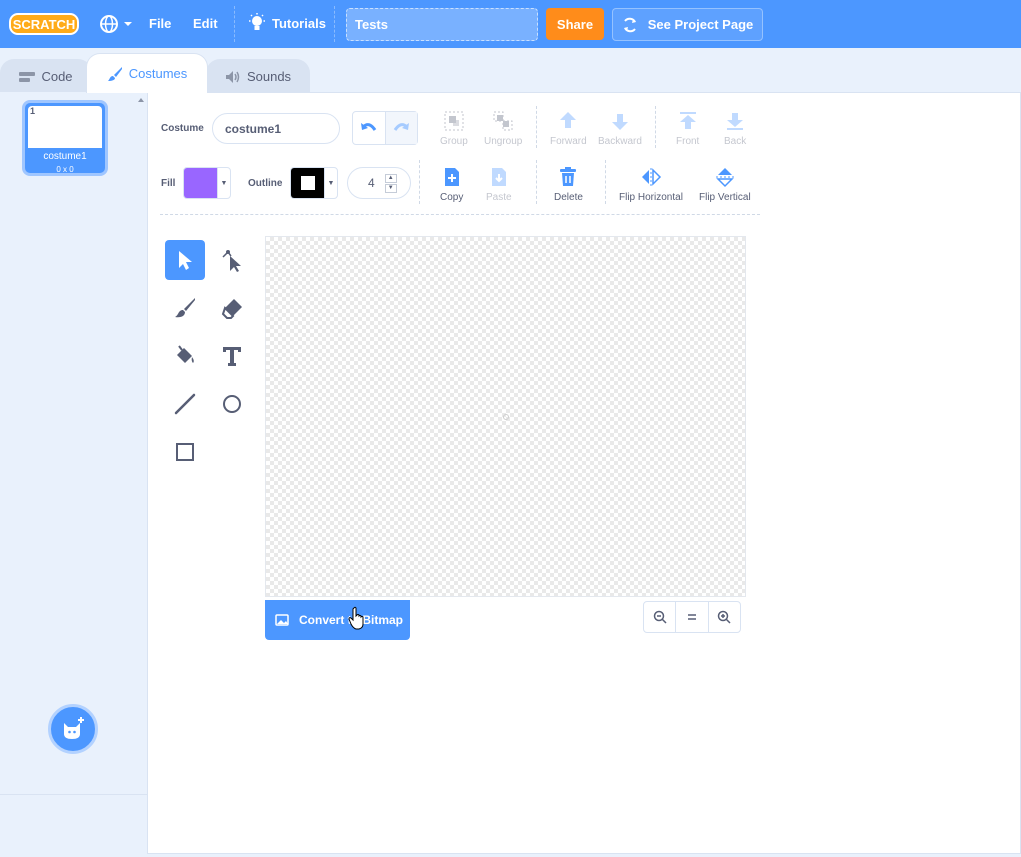 The width and height of the screenshot is (1021, 857). I want to click on forward-button: Forward, so click(568, 128).